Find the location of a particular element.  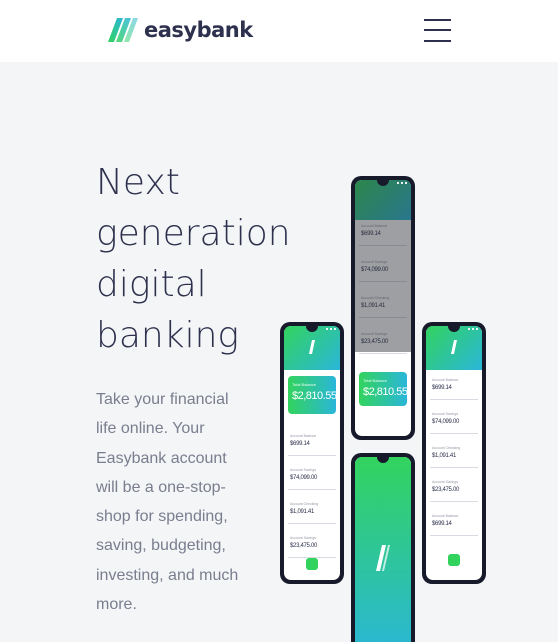

brand-logo: easybank is located at coordinates (180, 30).